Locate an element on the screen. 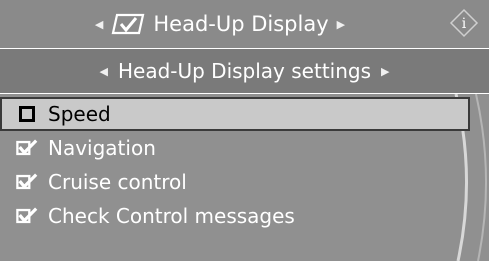 The height and width of the screenshot is (261, 489). subheader-left-arrow-icon: ◀ is located at coordinates (104, 71).